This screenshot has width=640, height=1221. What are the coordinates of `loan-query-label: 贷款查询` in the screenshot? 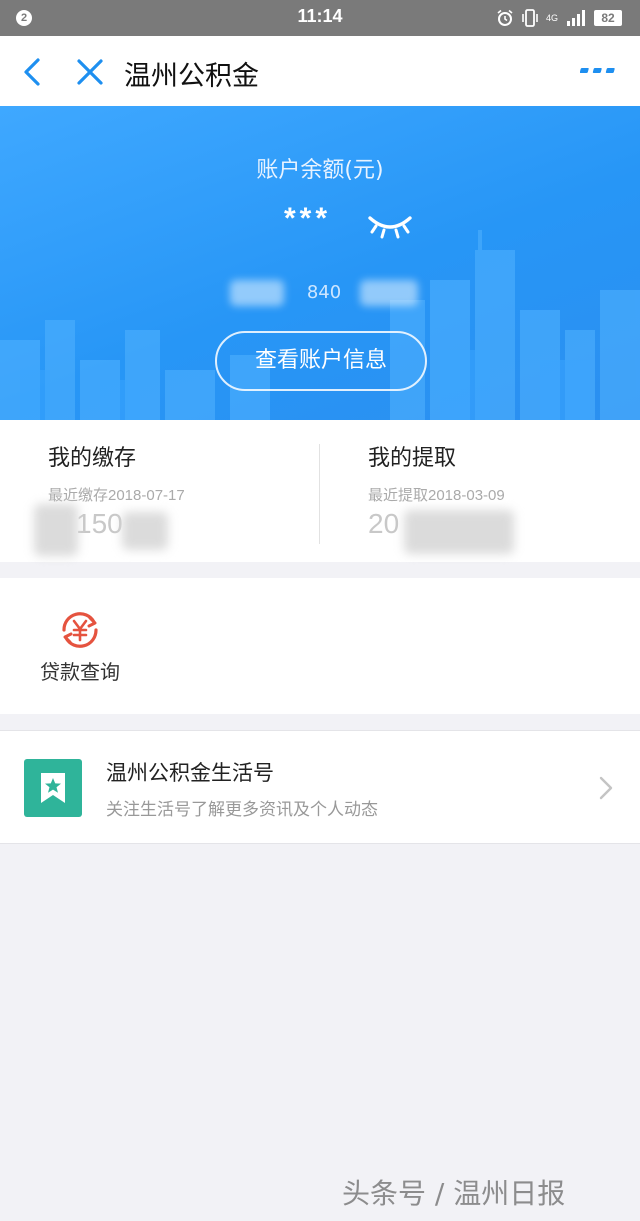 It's located at (80, 672).